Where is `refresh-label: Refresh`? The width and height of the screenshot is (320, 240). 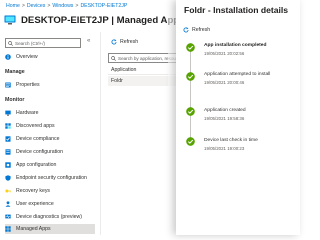 refresh-label: Refresh is located at coordinates (129, 42).